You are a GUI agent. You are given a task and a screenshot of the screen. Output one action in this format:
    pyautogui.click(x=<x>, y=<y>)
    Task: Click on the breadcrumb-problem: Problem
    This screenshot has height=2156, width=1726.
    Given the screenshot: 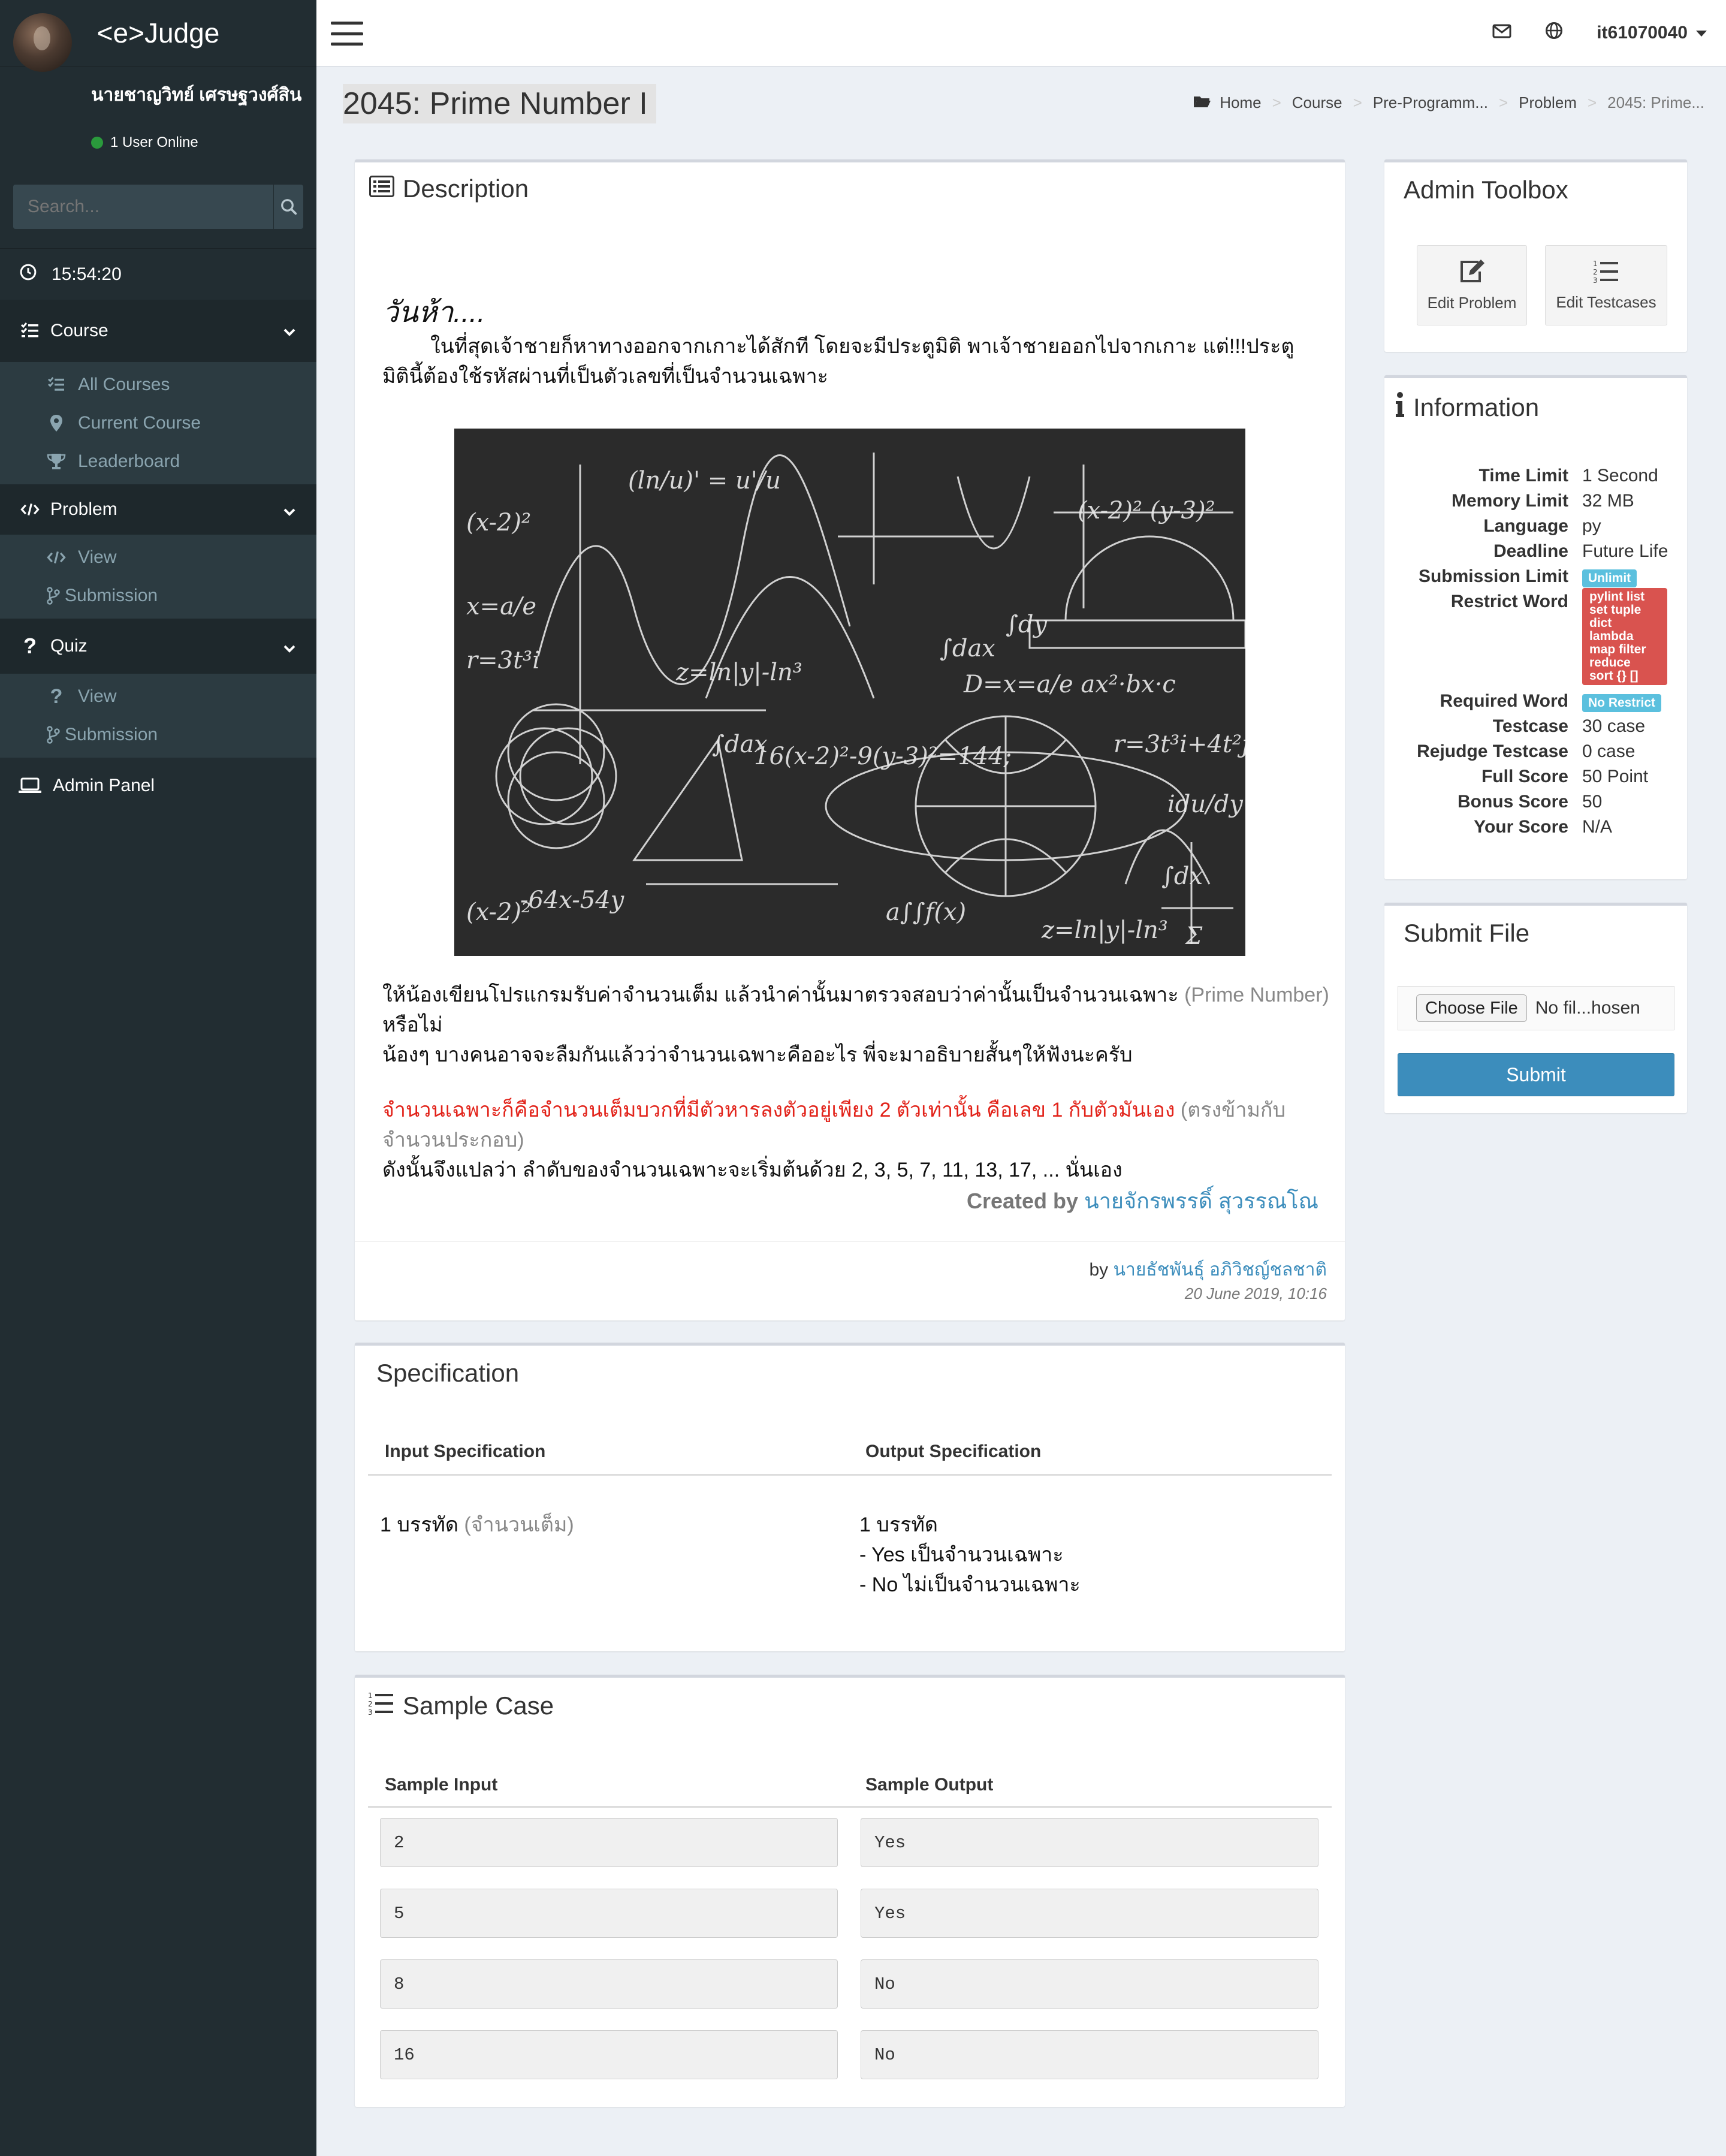 What is the action you would take?
    pyautogui.click(x=1548, y=103)
    